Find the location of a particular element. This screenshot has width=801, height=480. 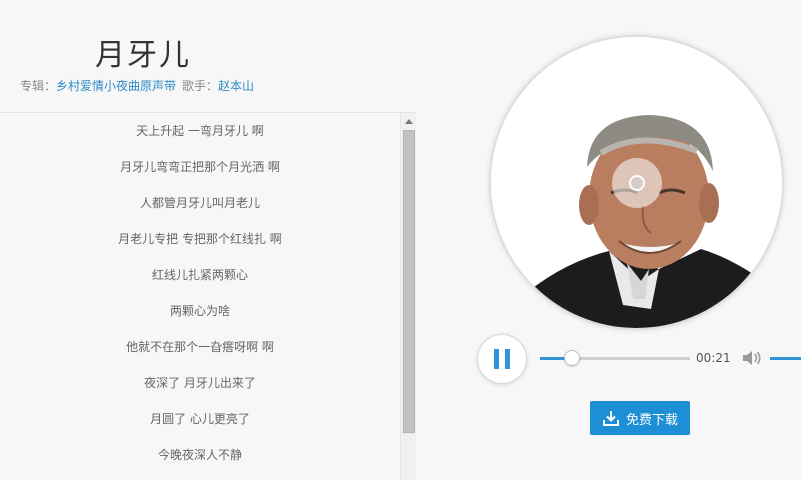

lyric-line: 月圆了 心儿更亮了 is located at coordinates (200, 419).